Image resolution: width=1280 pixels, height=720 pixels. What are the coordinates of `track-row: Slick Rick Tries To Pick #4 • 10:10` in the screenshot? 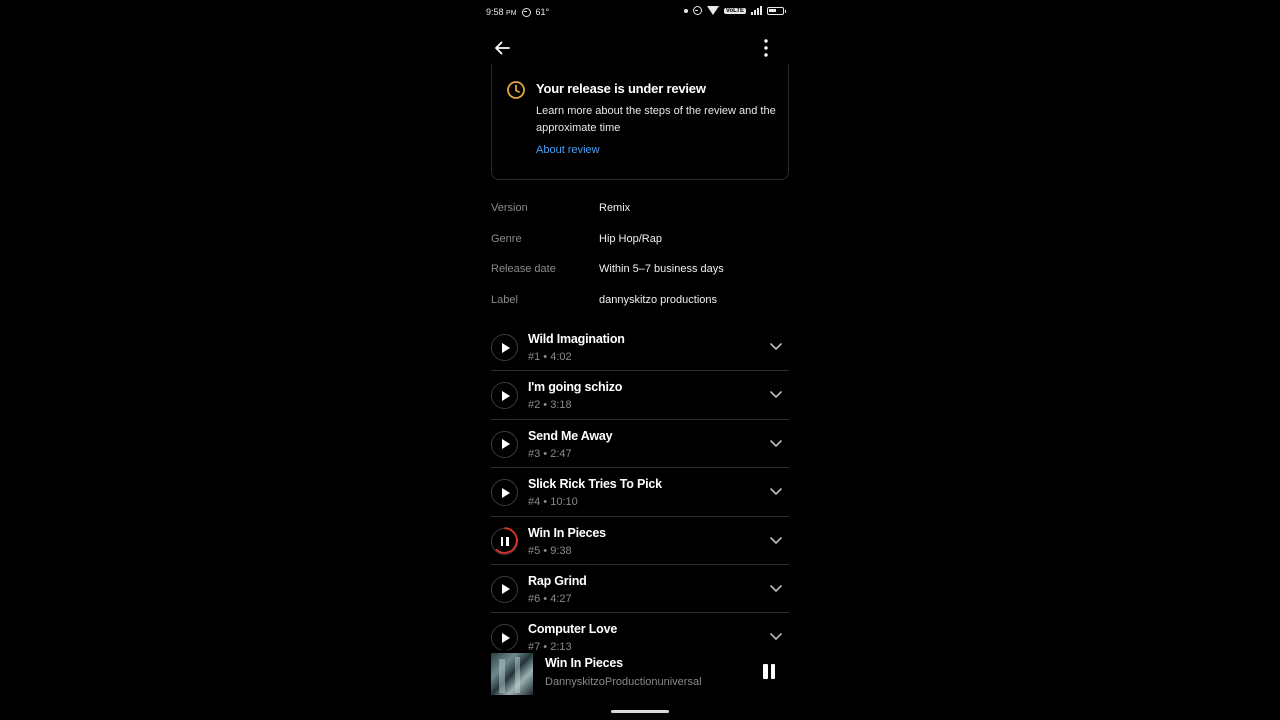 It's located at (640, 492).